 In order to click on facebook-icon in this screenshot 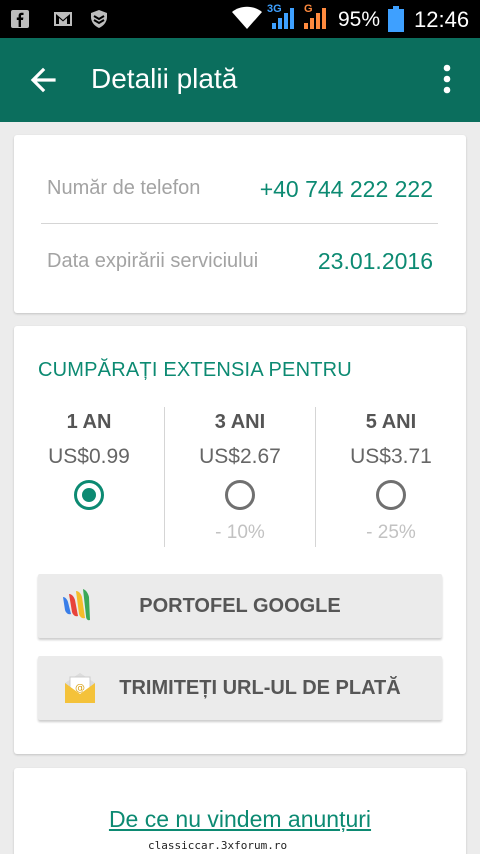, I will do `click(20, 19)`.